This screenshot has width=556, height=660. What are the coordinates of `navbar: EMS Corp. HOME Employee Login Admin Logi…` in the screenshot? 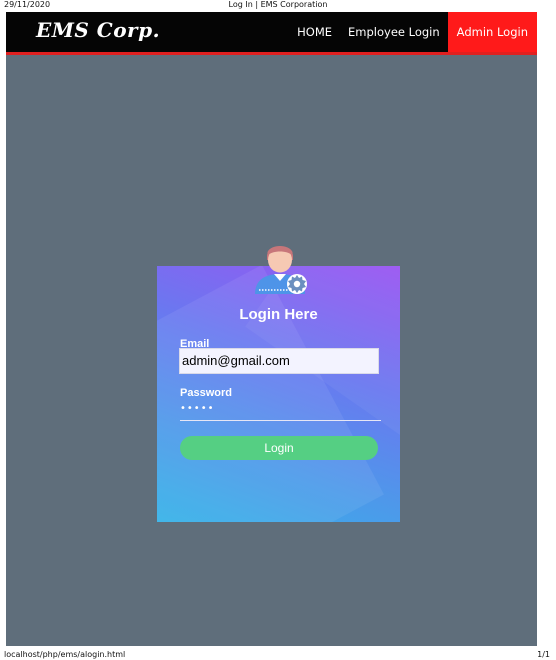 It's located at (271, 33).